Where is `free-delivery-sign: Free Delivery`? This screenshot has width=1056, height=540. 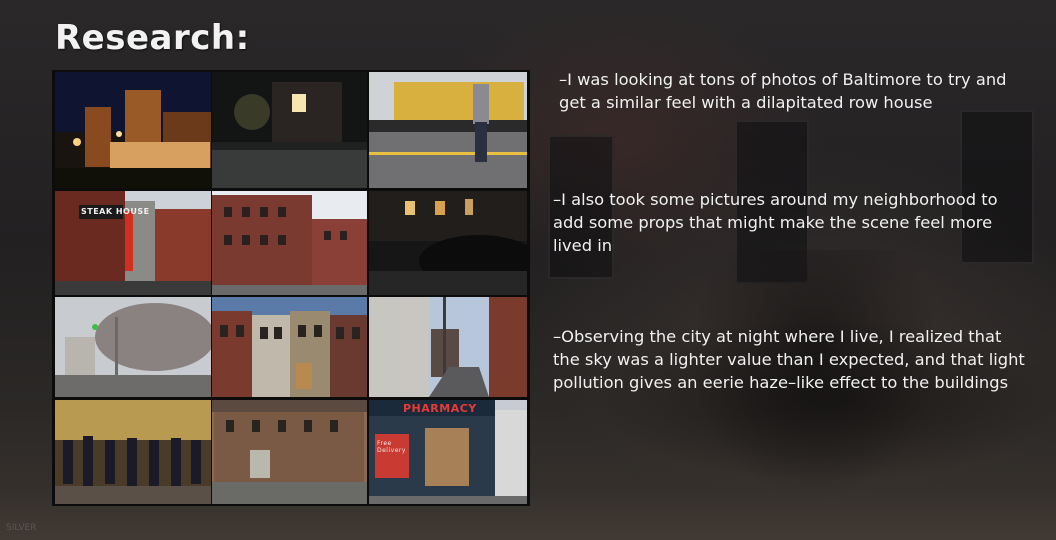 free-delivery-sign: Free Delivery is located at coordinates (391, 447).